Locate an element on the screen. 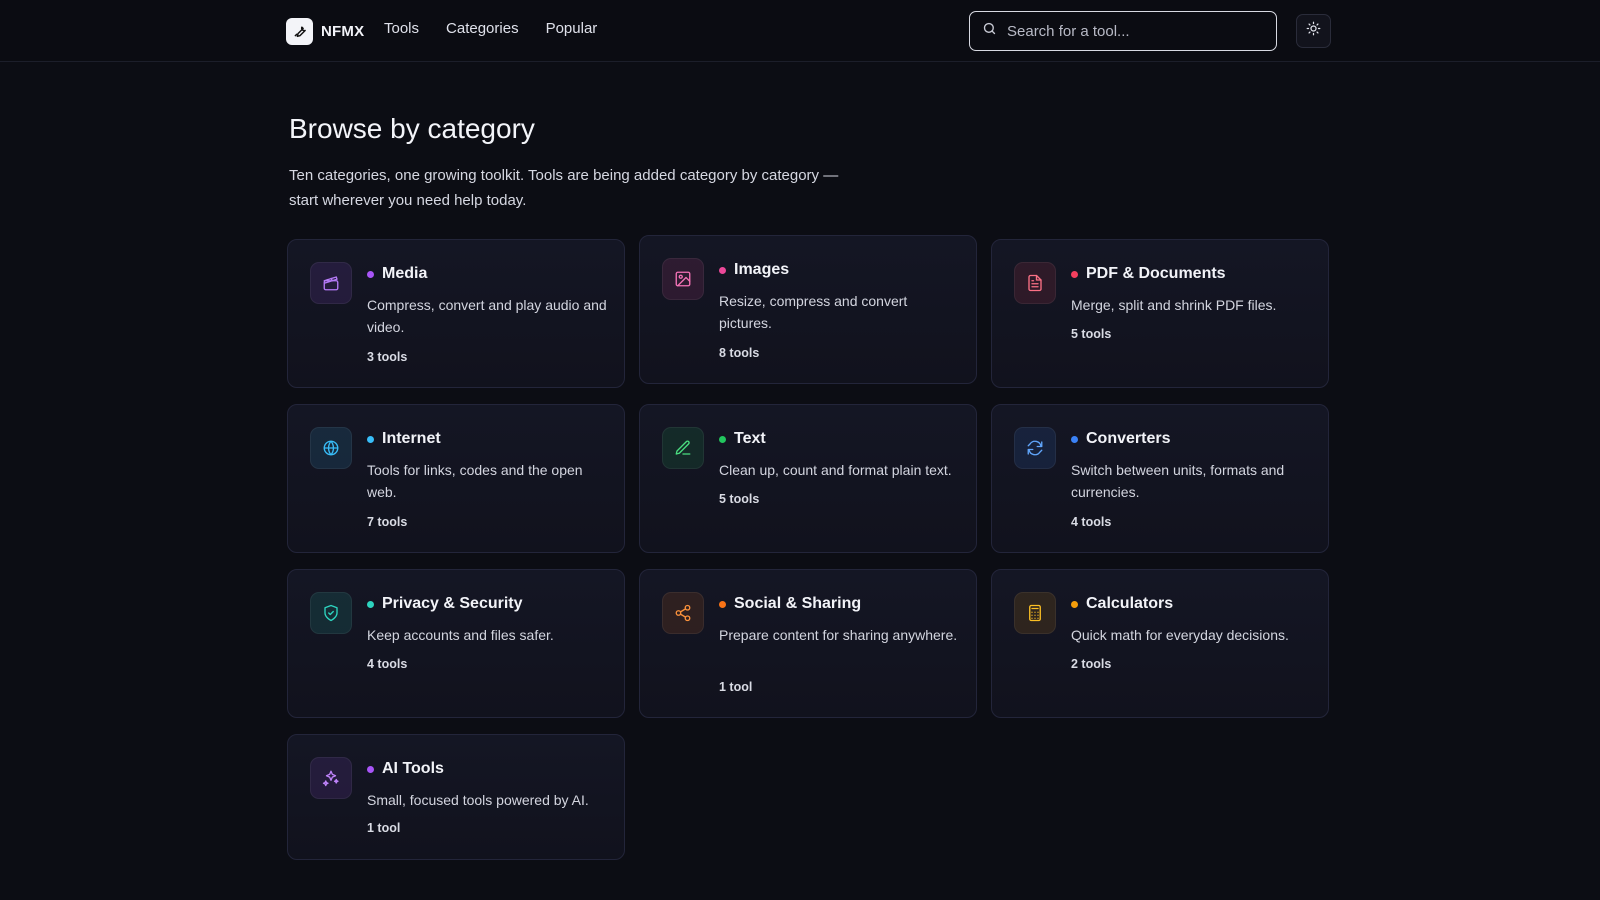 The height and width of the screenshot is (900, 1600). wrench-icon is located at coordinates (299, 31).